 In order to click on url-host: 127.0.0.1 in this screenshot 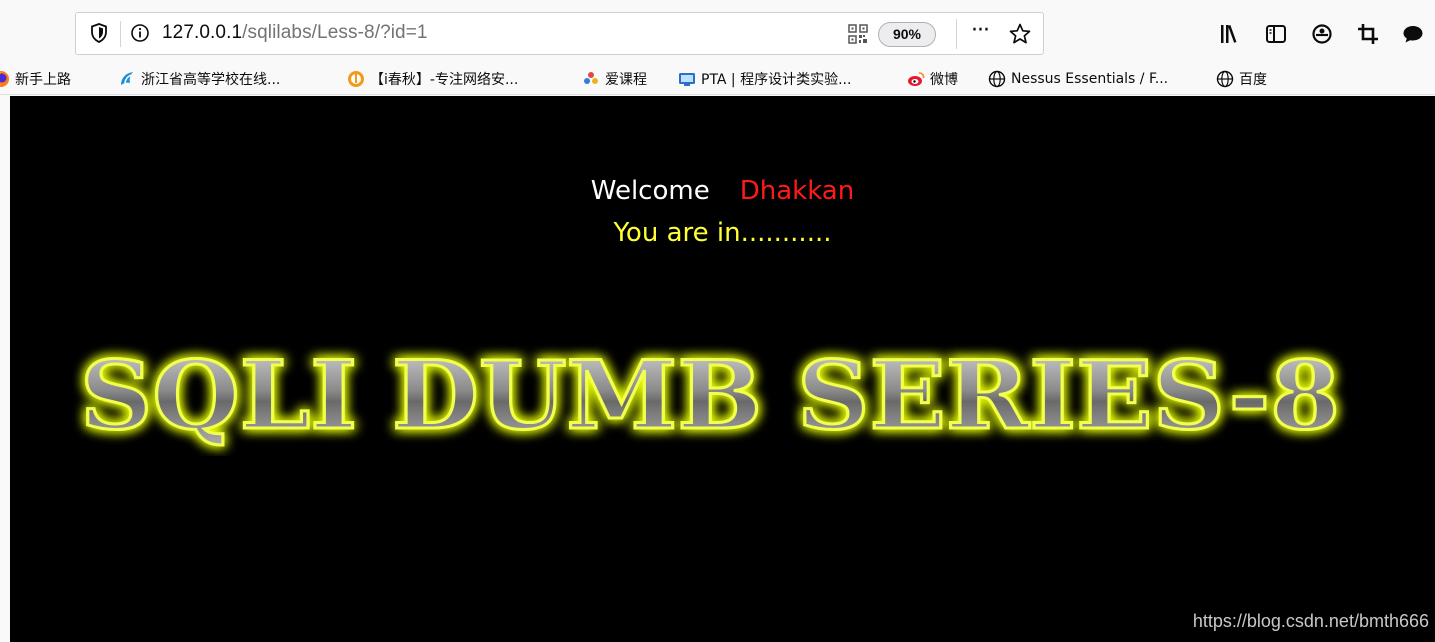, I will do `click(202, 32)`.